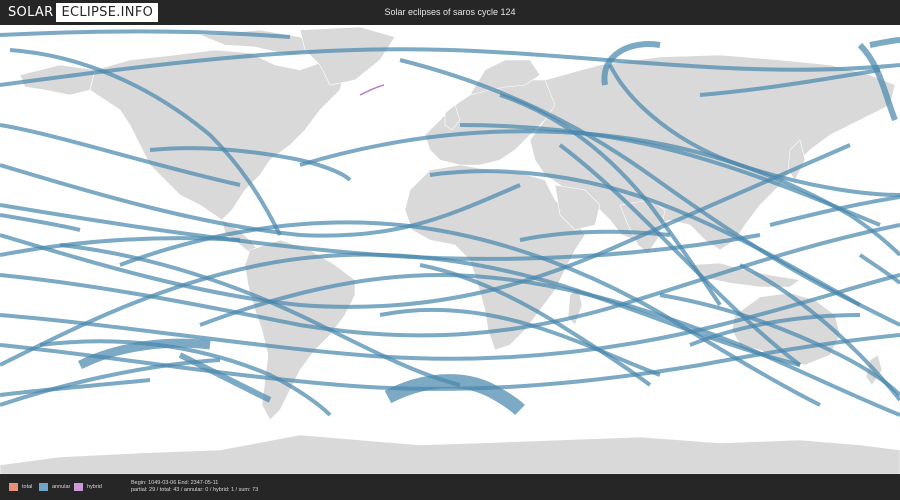 Image resolution: width=900 pixels, height=500 pixels. I want to click on legend-label-annular: annular, so click(61, 487).